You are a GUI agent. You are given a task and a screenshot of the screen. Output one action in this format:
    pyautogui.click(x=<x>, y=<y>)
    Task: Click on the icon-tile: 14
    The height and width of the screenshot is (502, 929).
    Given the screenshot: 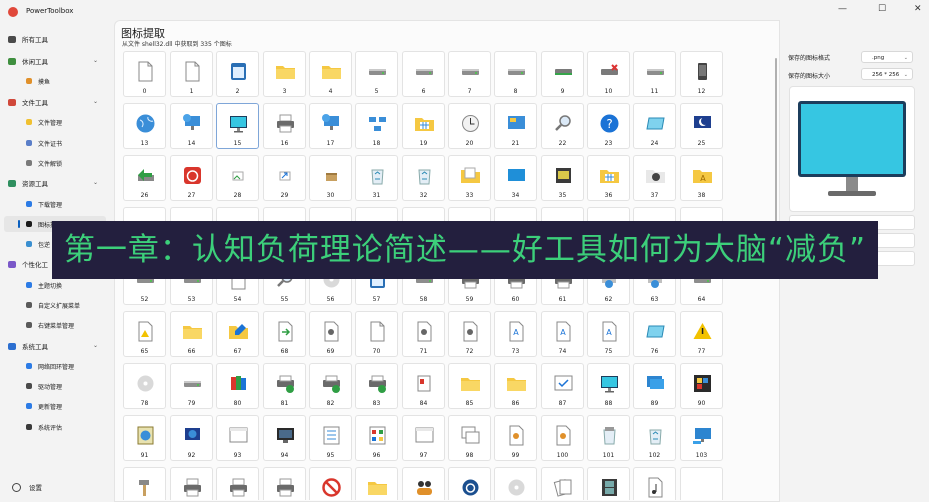 What is the action you would take?
    pyautogui.click(x=191, y=126)
    